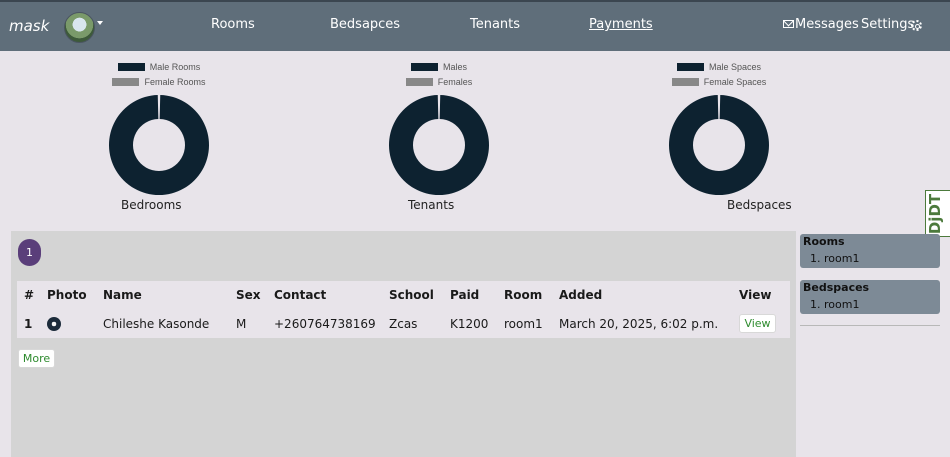  I want to click on legend-label: Female Rooms, so click(175, 82).